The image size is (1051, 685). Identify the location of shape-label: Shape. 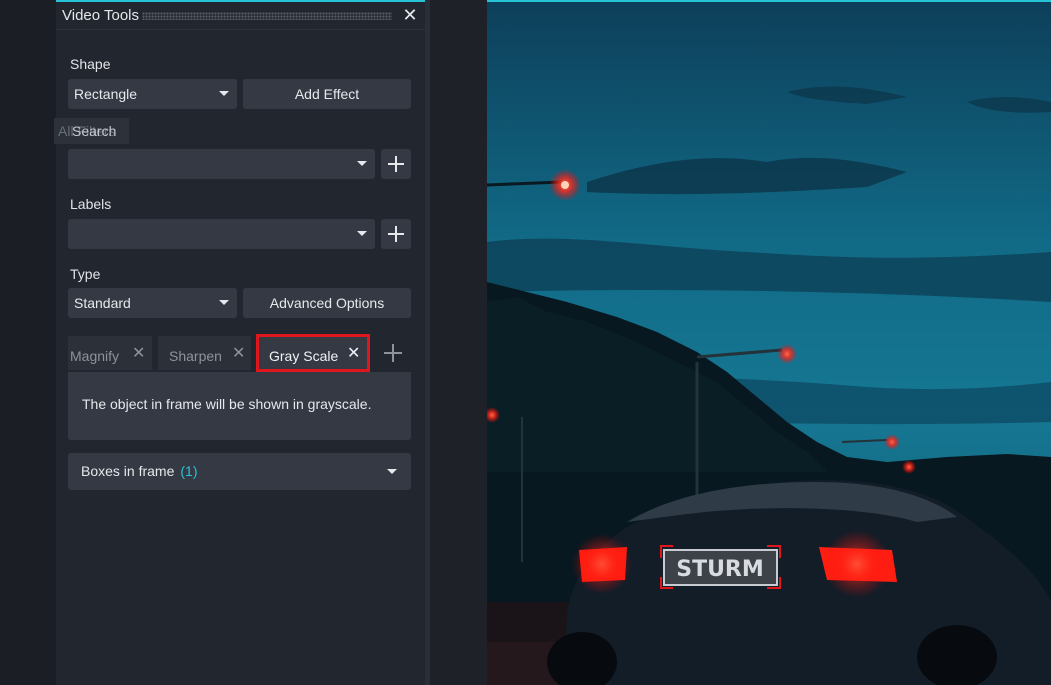
(90, 64).